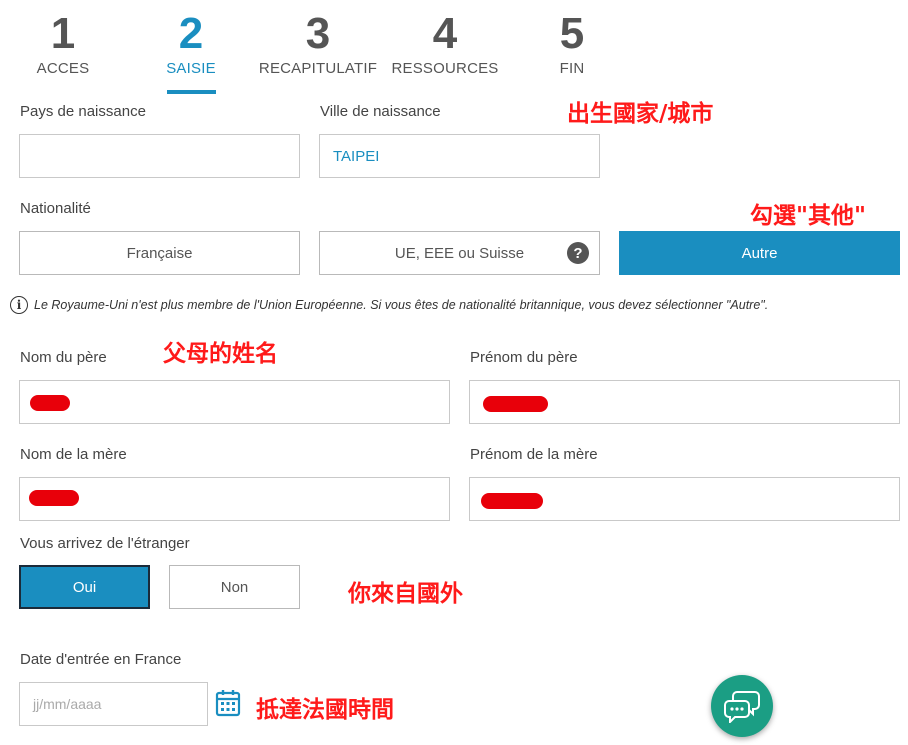 The width and height of the screenshot is (908, 745). I want to click on question-circle-icon: ?, so click(578, 253).